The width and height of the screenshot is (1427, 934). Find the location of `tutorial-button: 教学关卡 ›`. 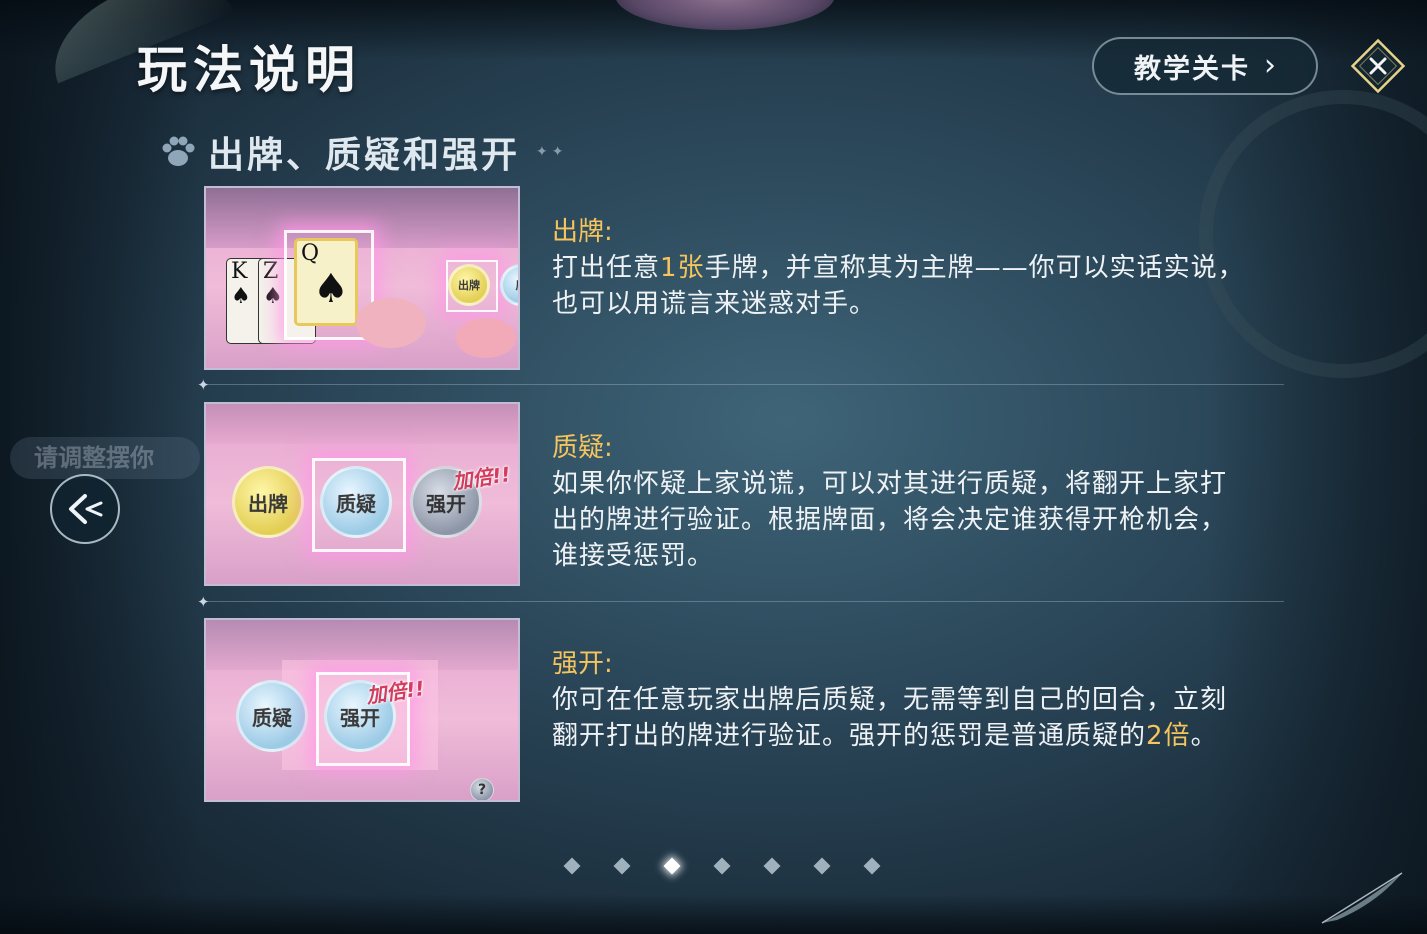

tutorial-button: 教学关卡 › is located at coordinates (1205, 66).